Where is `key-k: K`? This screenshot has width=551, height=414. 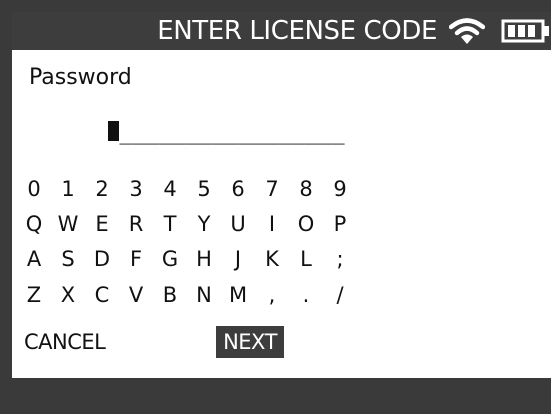 key-k: K is located at coordinates (272, 259).